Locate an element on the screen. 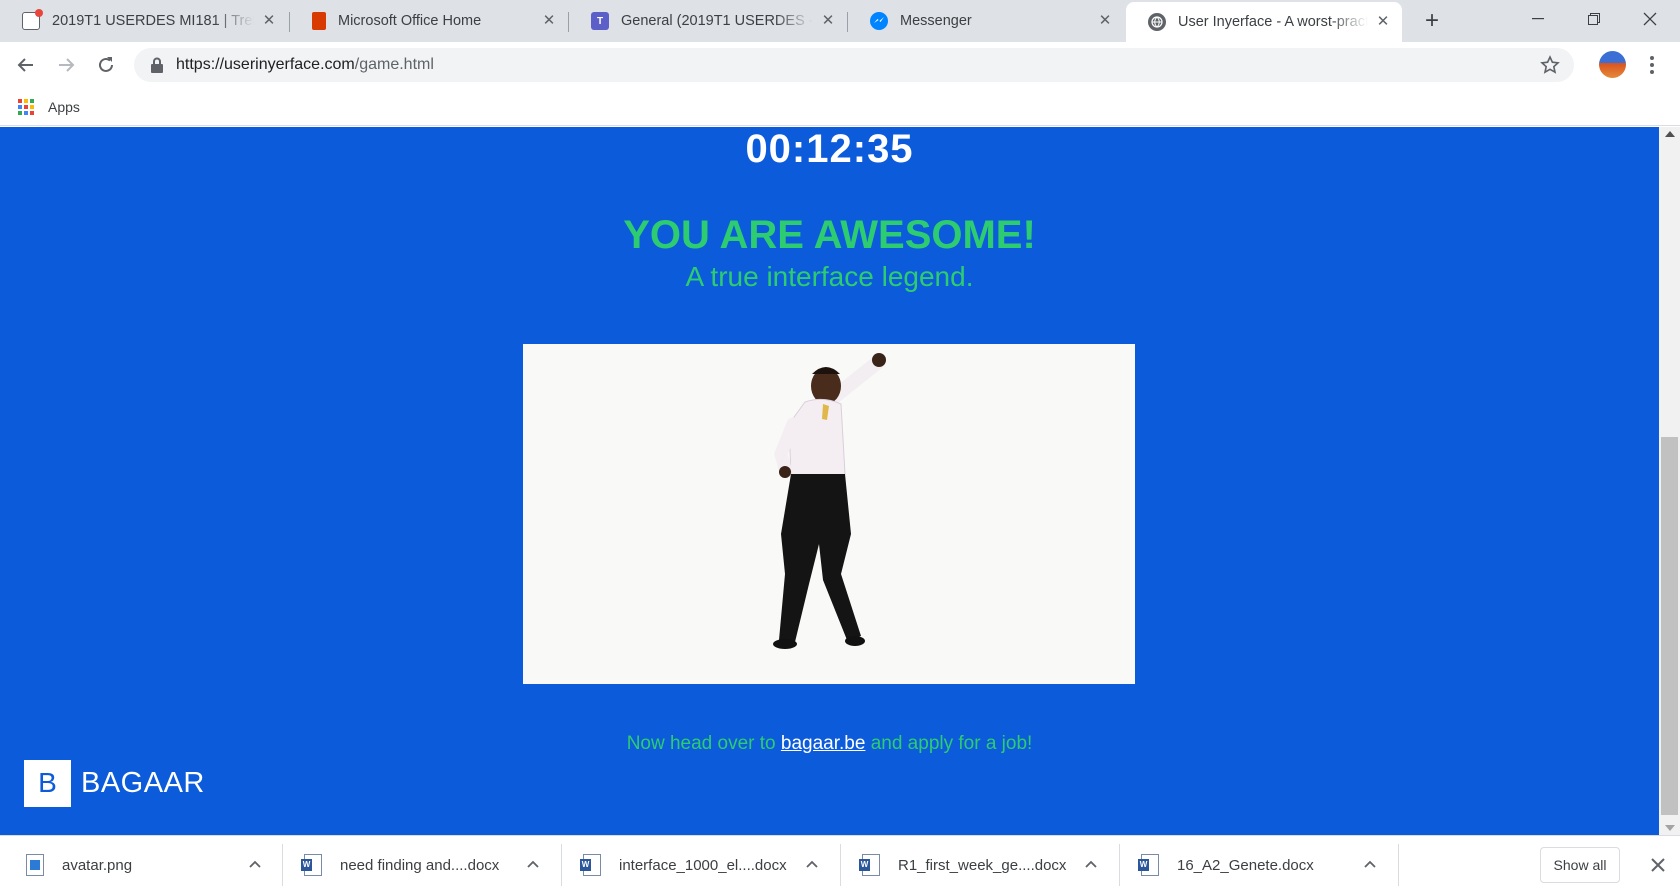 The image size is (1680, 894). new-tab-button: + is located at coordinates (1432, 22).